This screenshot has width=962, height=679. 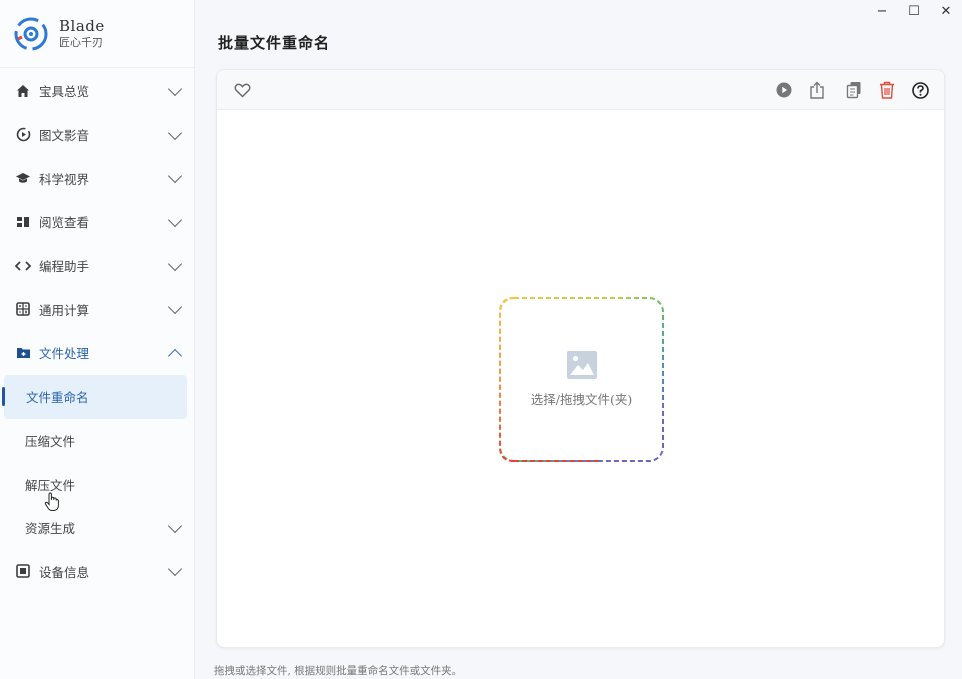 What do you see at coordinates (97, 266) in the screenshot?
I see `sidebar-item-coding: 编程助手` at bounding box center [97, 266].